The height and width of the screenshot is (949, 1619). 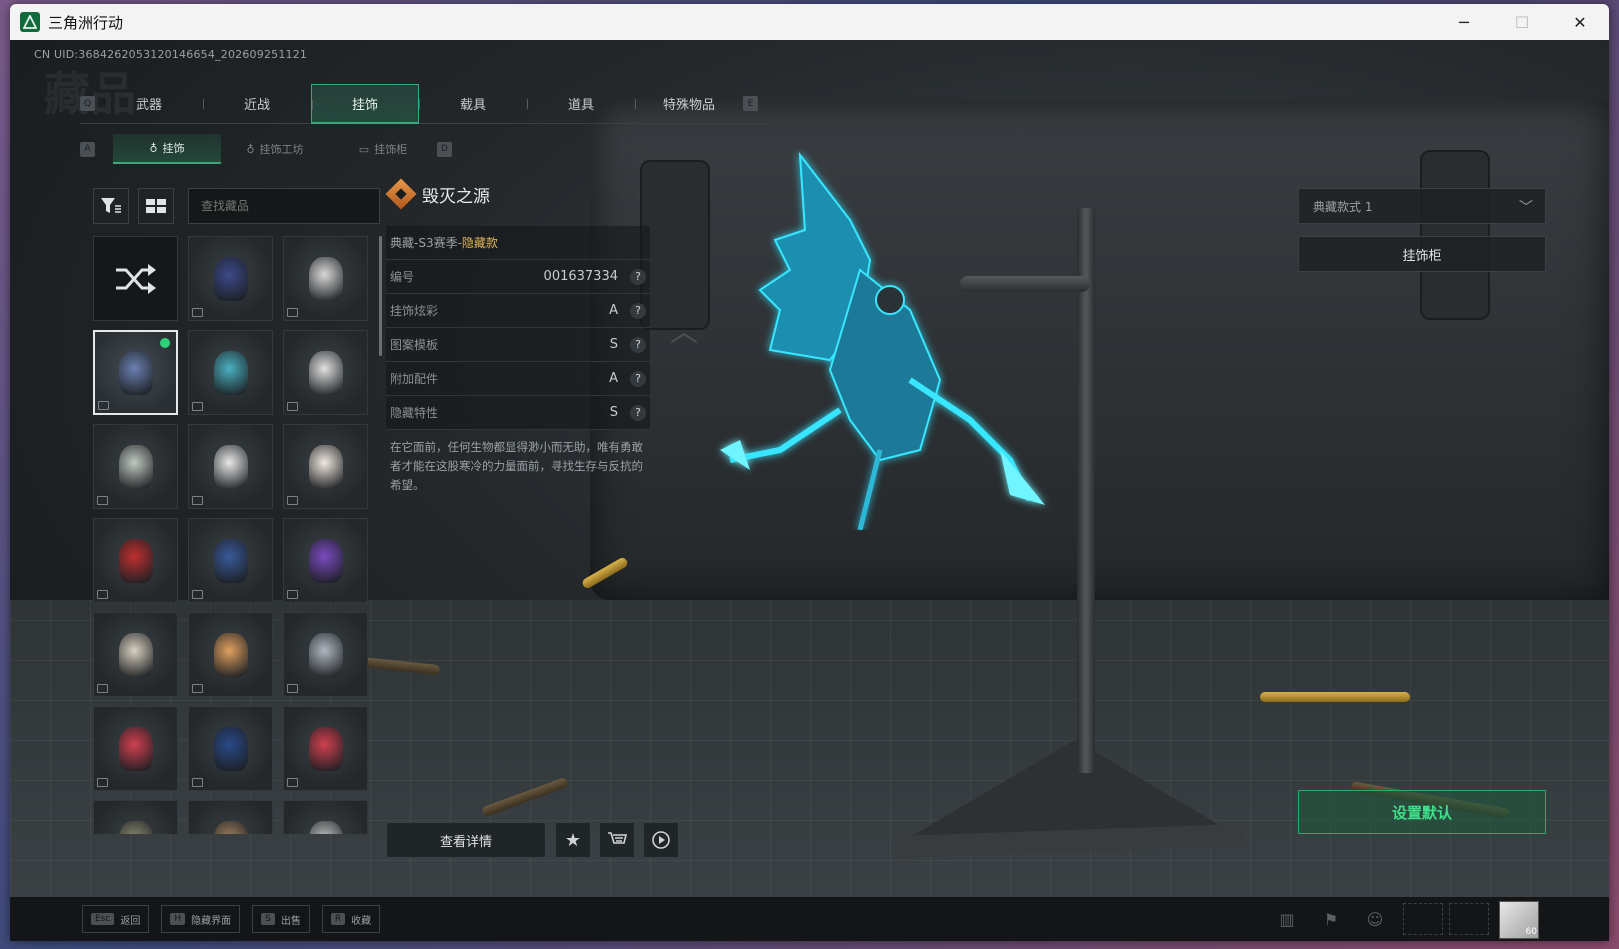 What do you see at coordinates (1375, 919) in the screenshot?
I see `friends-icon: ☺` at bounding box center [1375, 919].